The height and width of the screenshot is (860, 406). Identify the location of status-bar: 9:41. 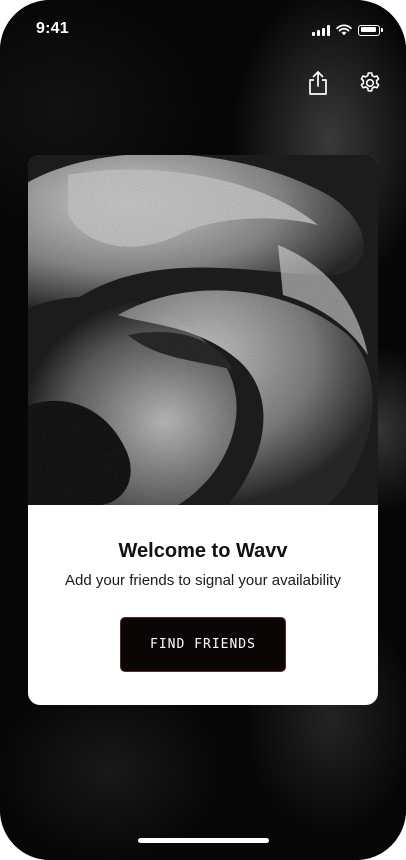
(203, 30).